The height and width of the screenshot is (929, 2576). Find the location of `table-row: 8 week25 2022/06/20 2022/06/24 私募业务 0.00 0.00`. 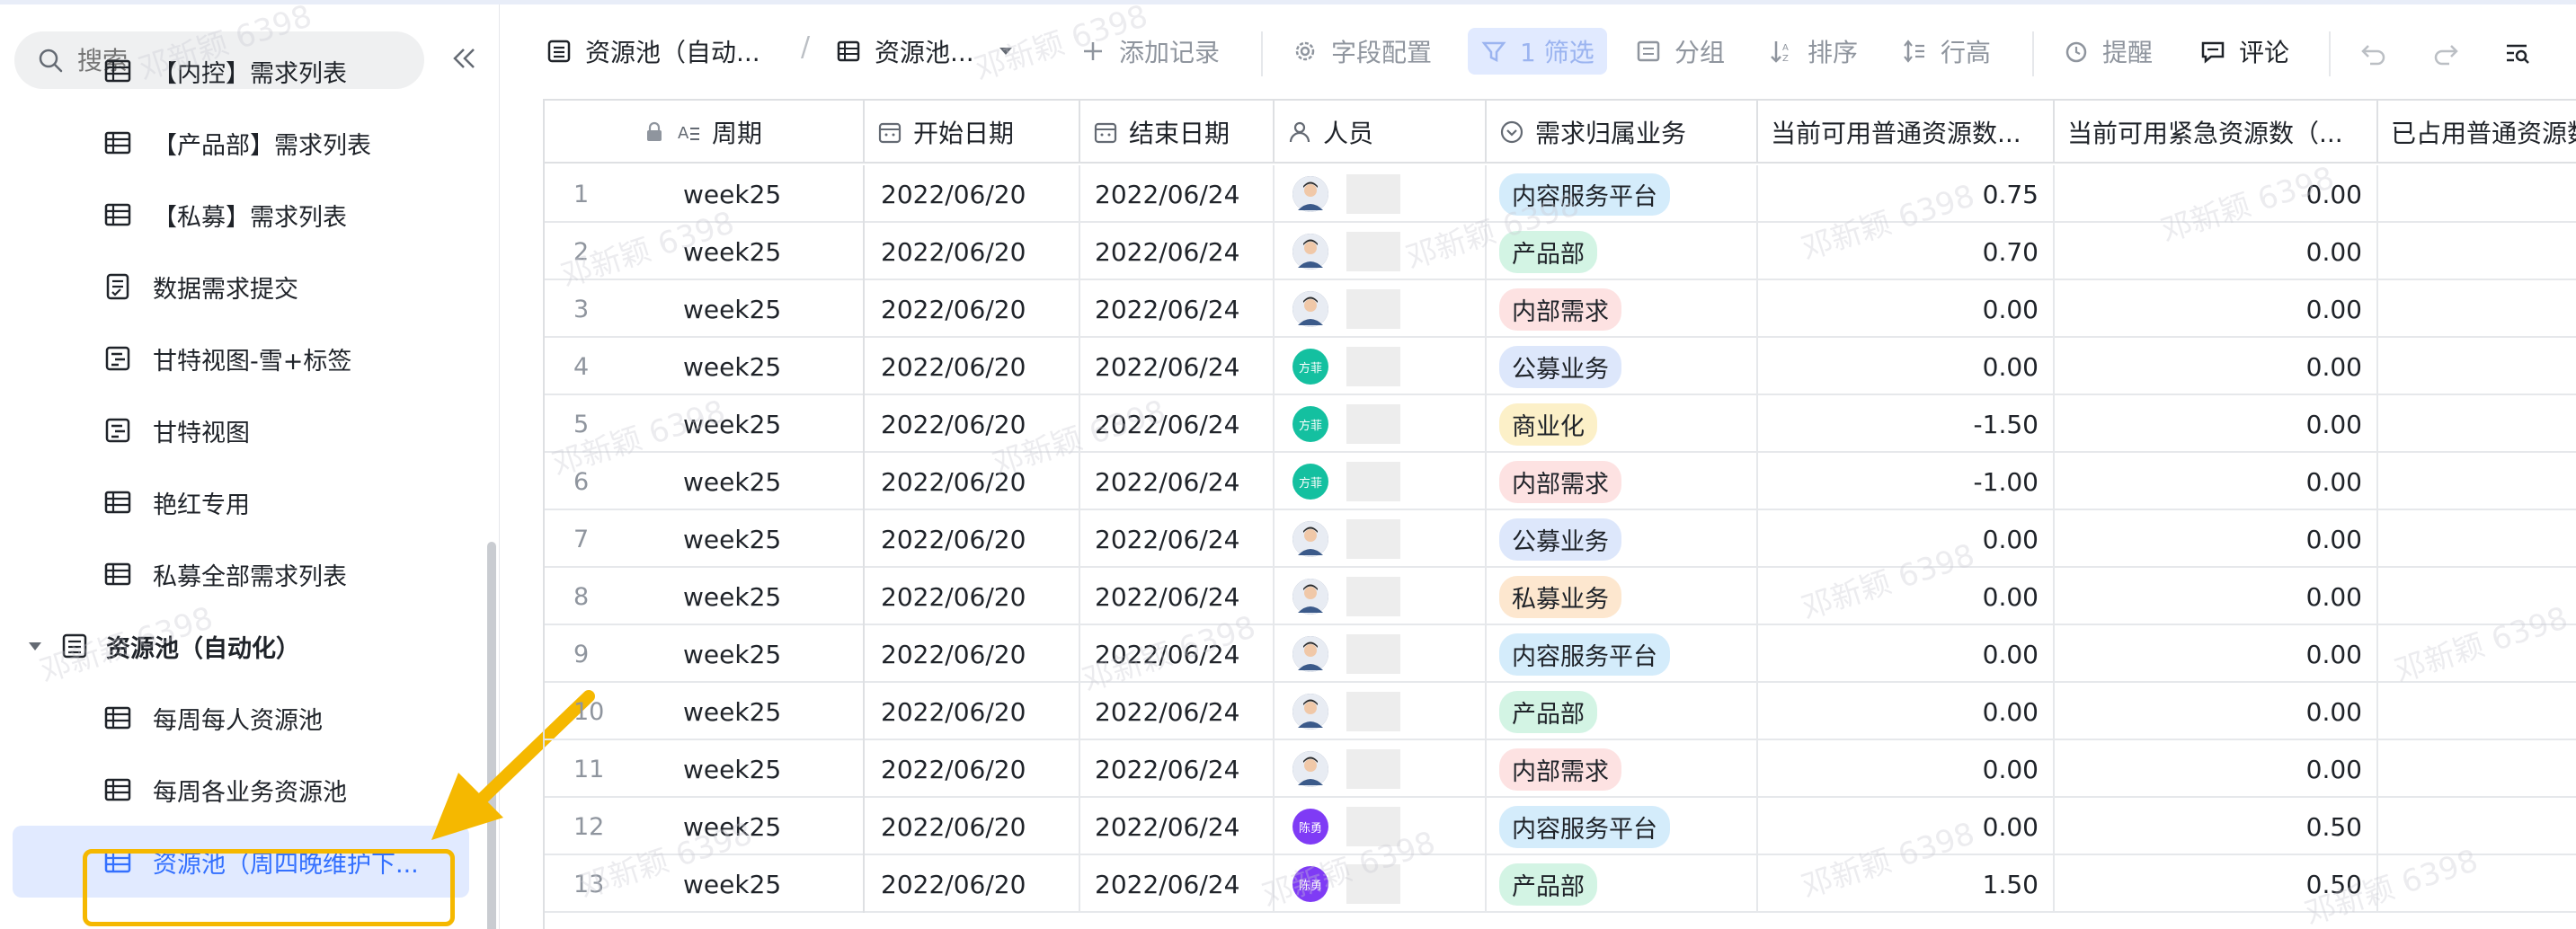

table-row: 8 week25 2022/06/20 2022/06/24 私募业务 0.00 0.00 is located at coordinates (1560, 596).